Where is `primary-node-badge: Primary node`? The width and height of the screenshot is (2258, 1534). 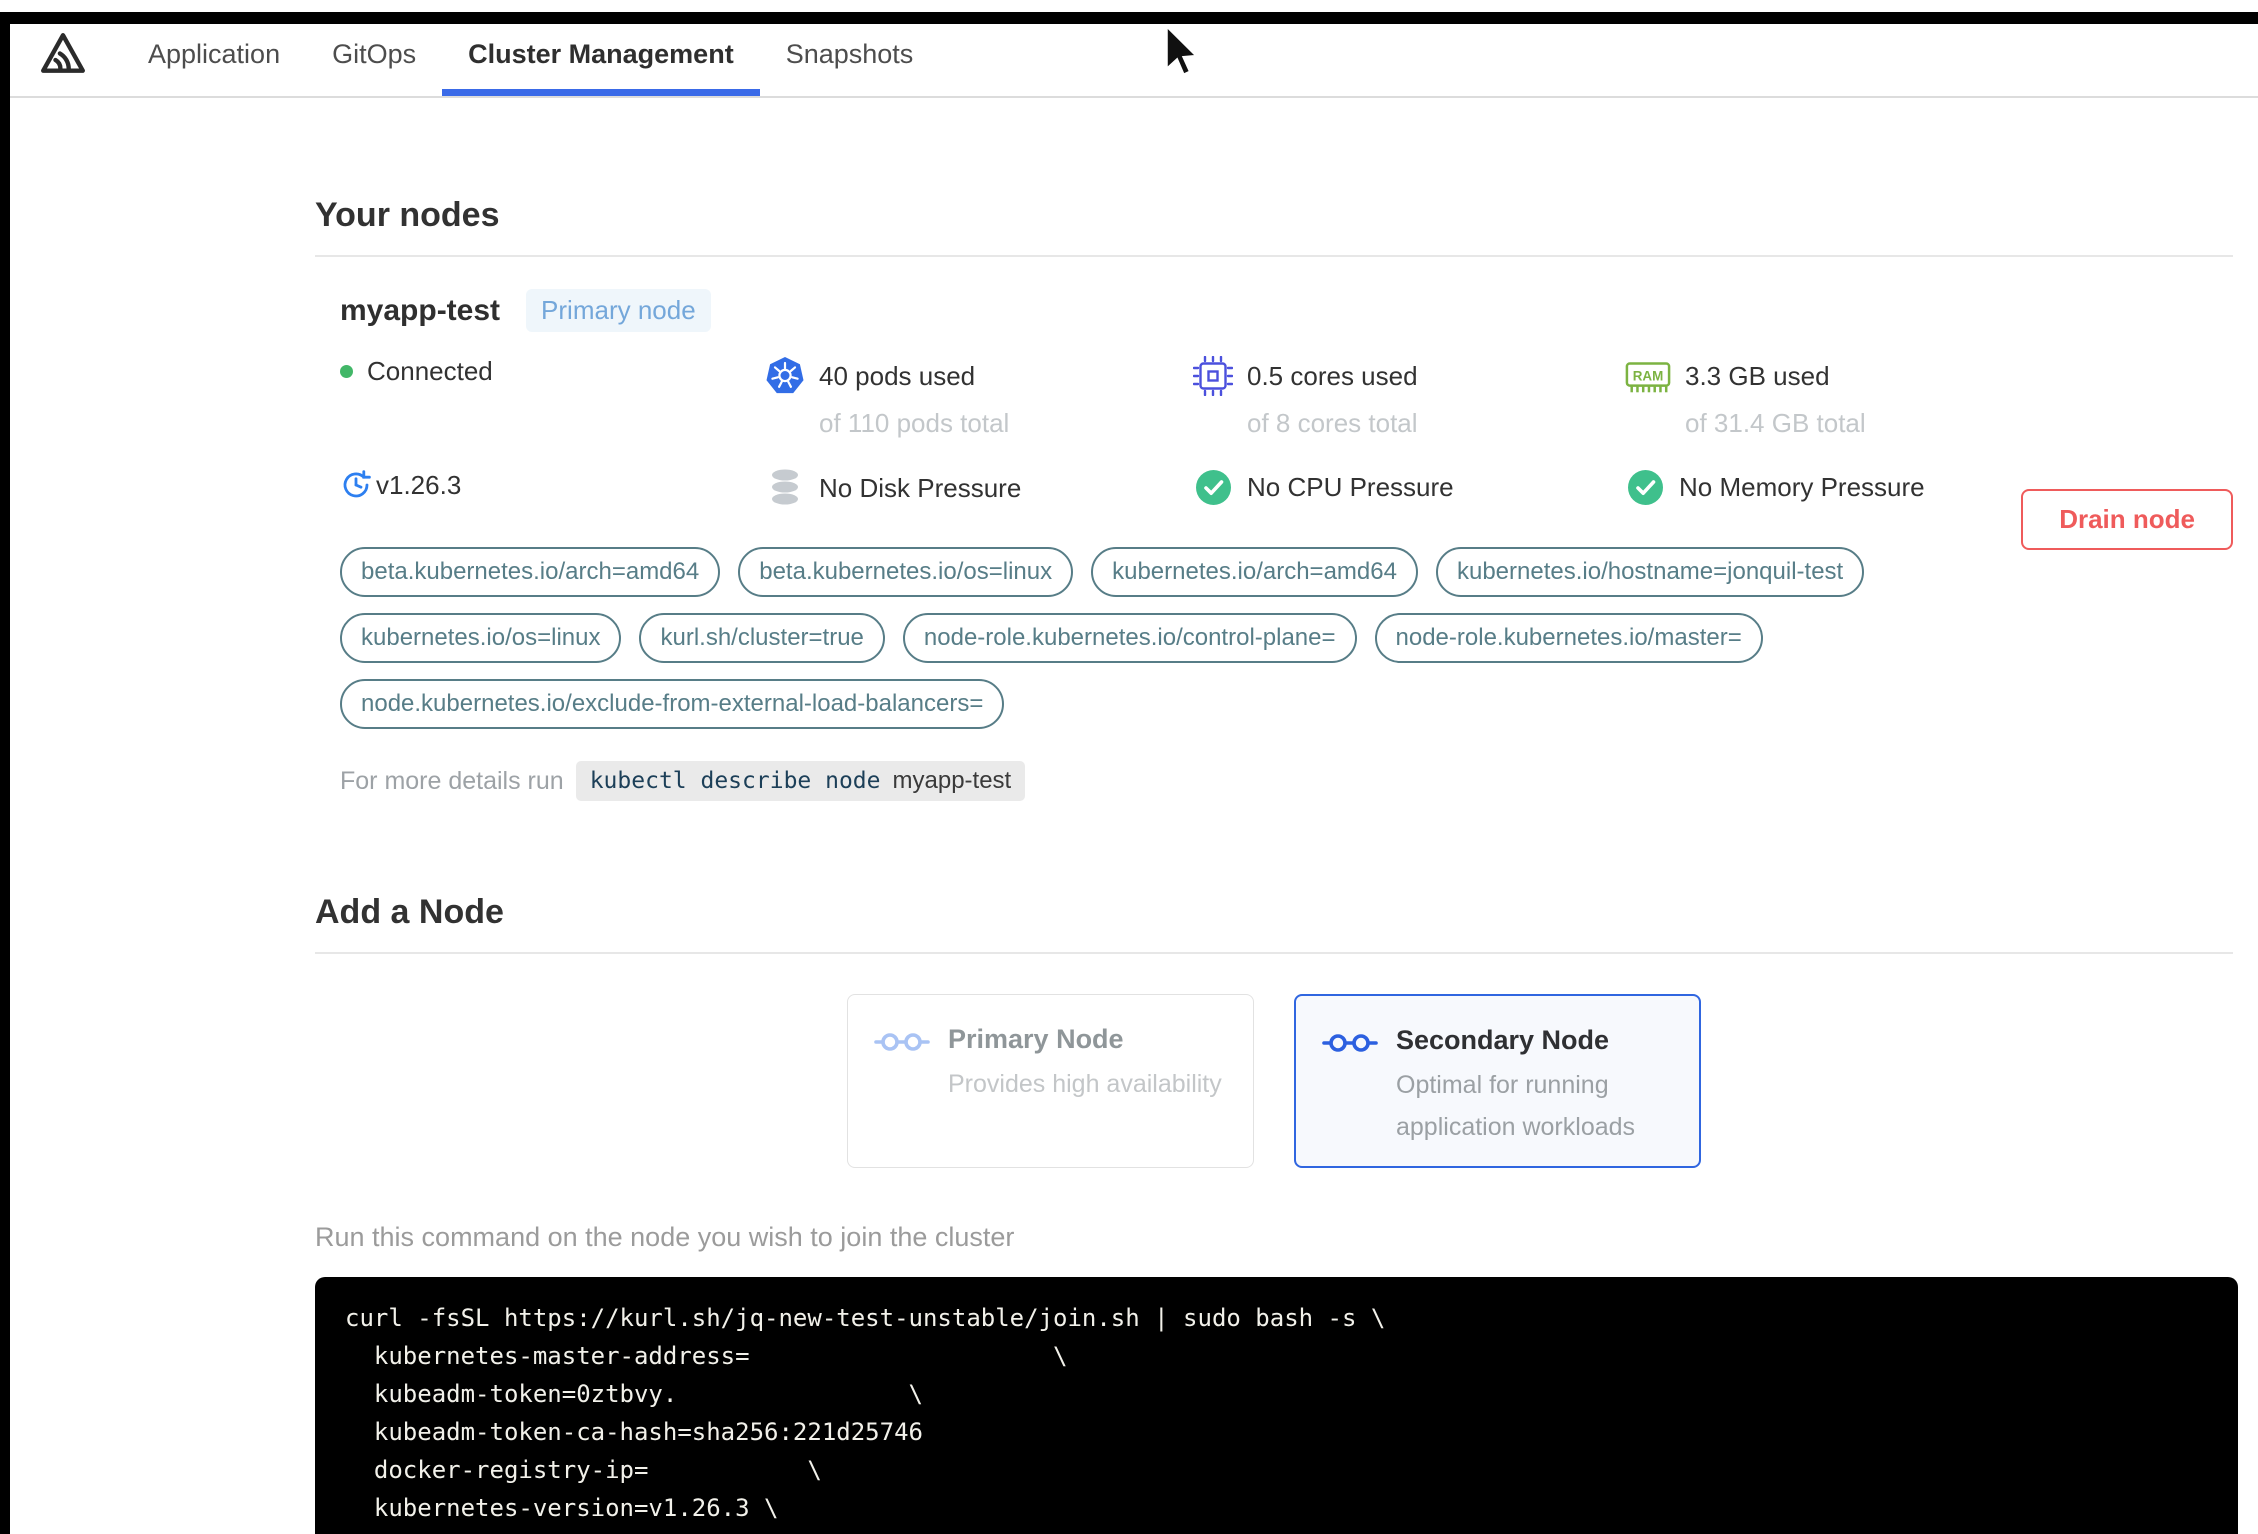
primary-node-badge: Primary node is located at coordinates (618, 310).